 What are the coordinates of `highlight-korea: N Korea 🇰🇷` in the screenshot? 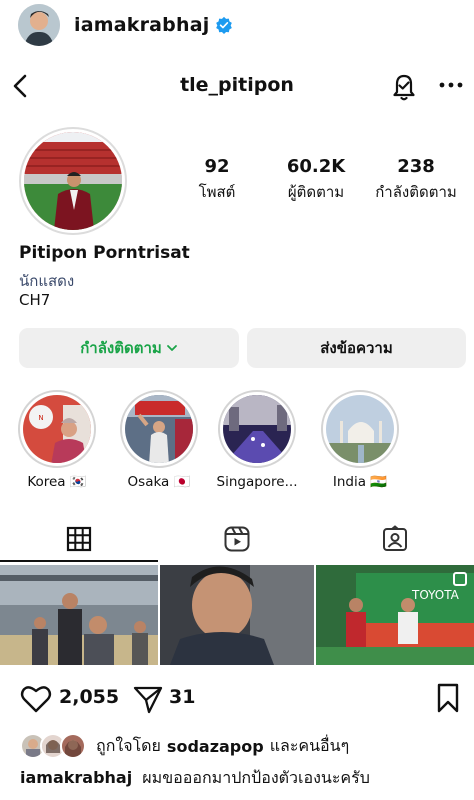 It's located at (57, 440).